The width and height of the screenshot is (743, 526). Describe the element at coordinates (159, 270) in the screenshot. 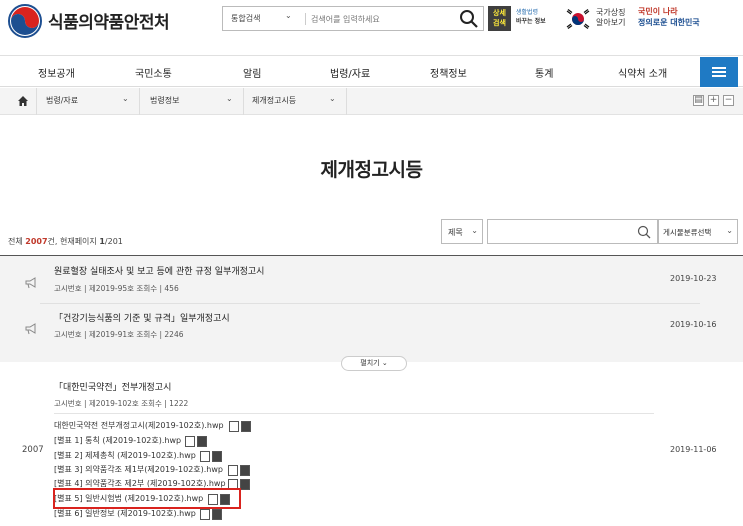

I see `pinned-title: 원료혈장 실태조사 및 보고 등에 관한 규정 일부개정고시` at that location.